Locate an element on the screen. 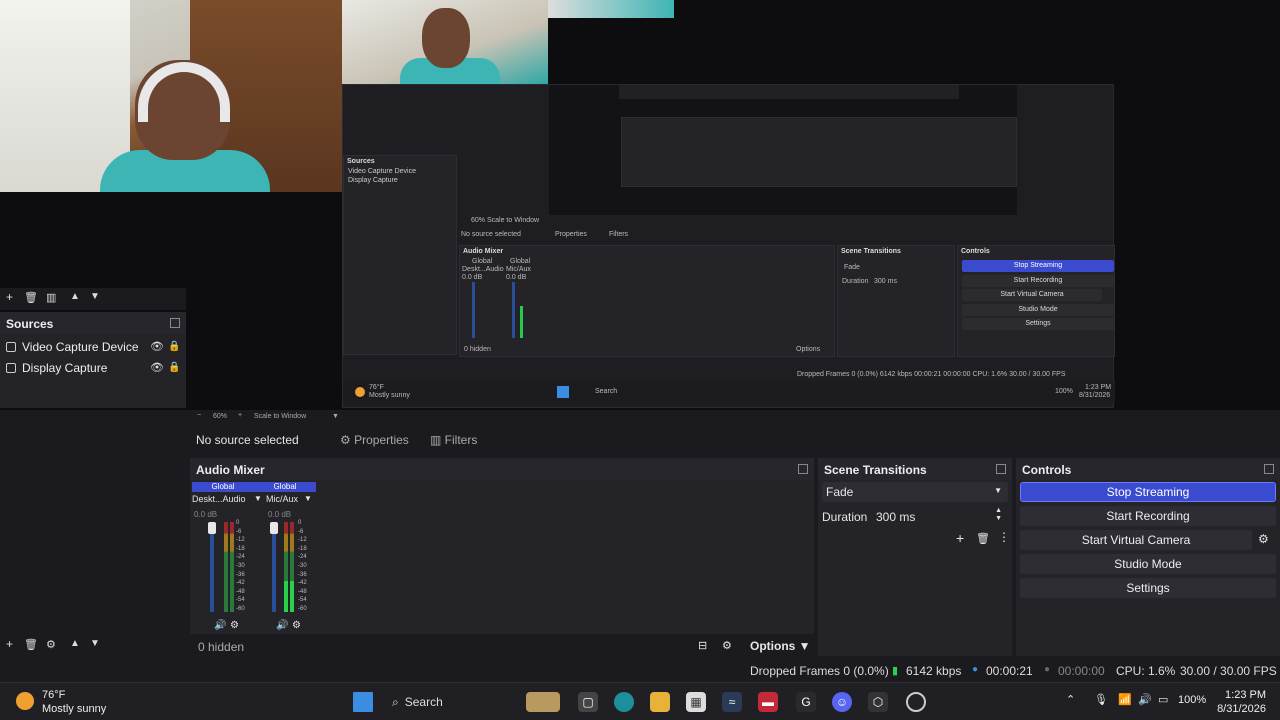  clock: 1:23 PM 8/31/2026 is located at coordinates (1241, 702).